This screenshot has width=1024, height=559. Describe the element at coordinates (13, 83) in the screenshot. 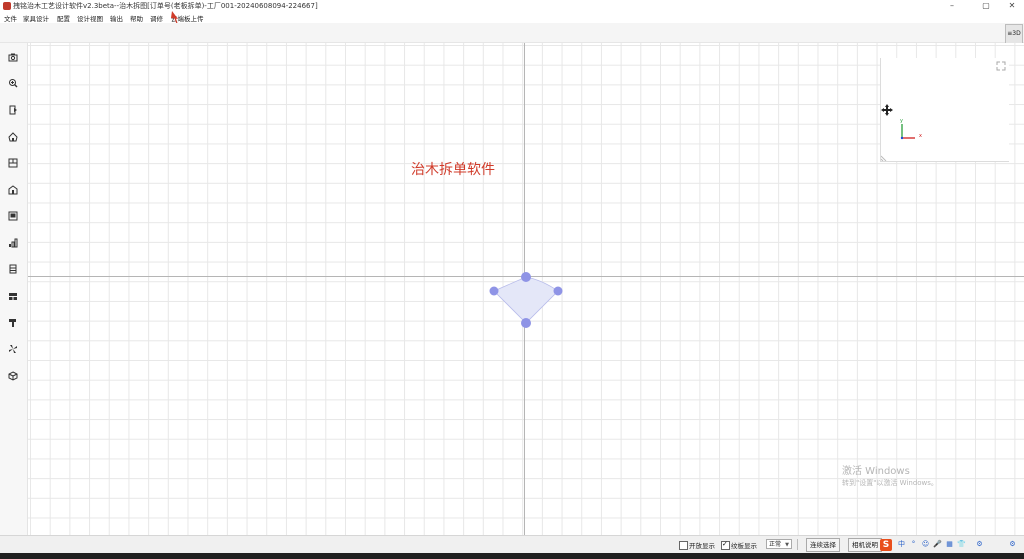

I see `zoom-icon` at that location.